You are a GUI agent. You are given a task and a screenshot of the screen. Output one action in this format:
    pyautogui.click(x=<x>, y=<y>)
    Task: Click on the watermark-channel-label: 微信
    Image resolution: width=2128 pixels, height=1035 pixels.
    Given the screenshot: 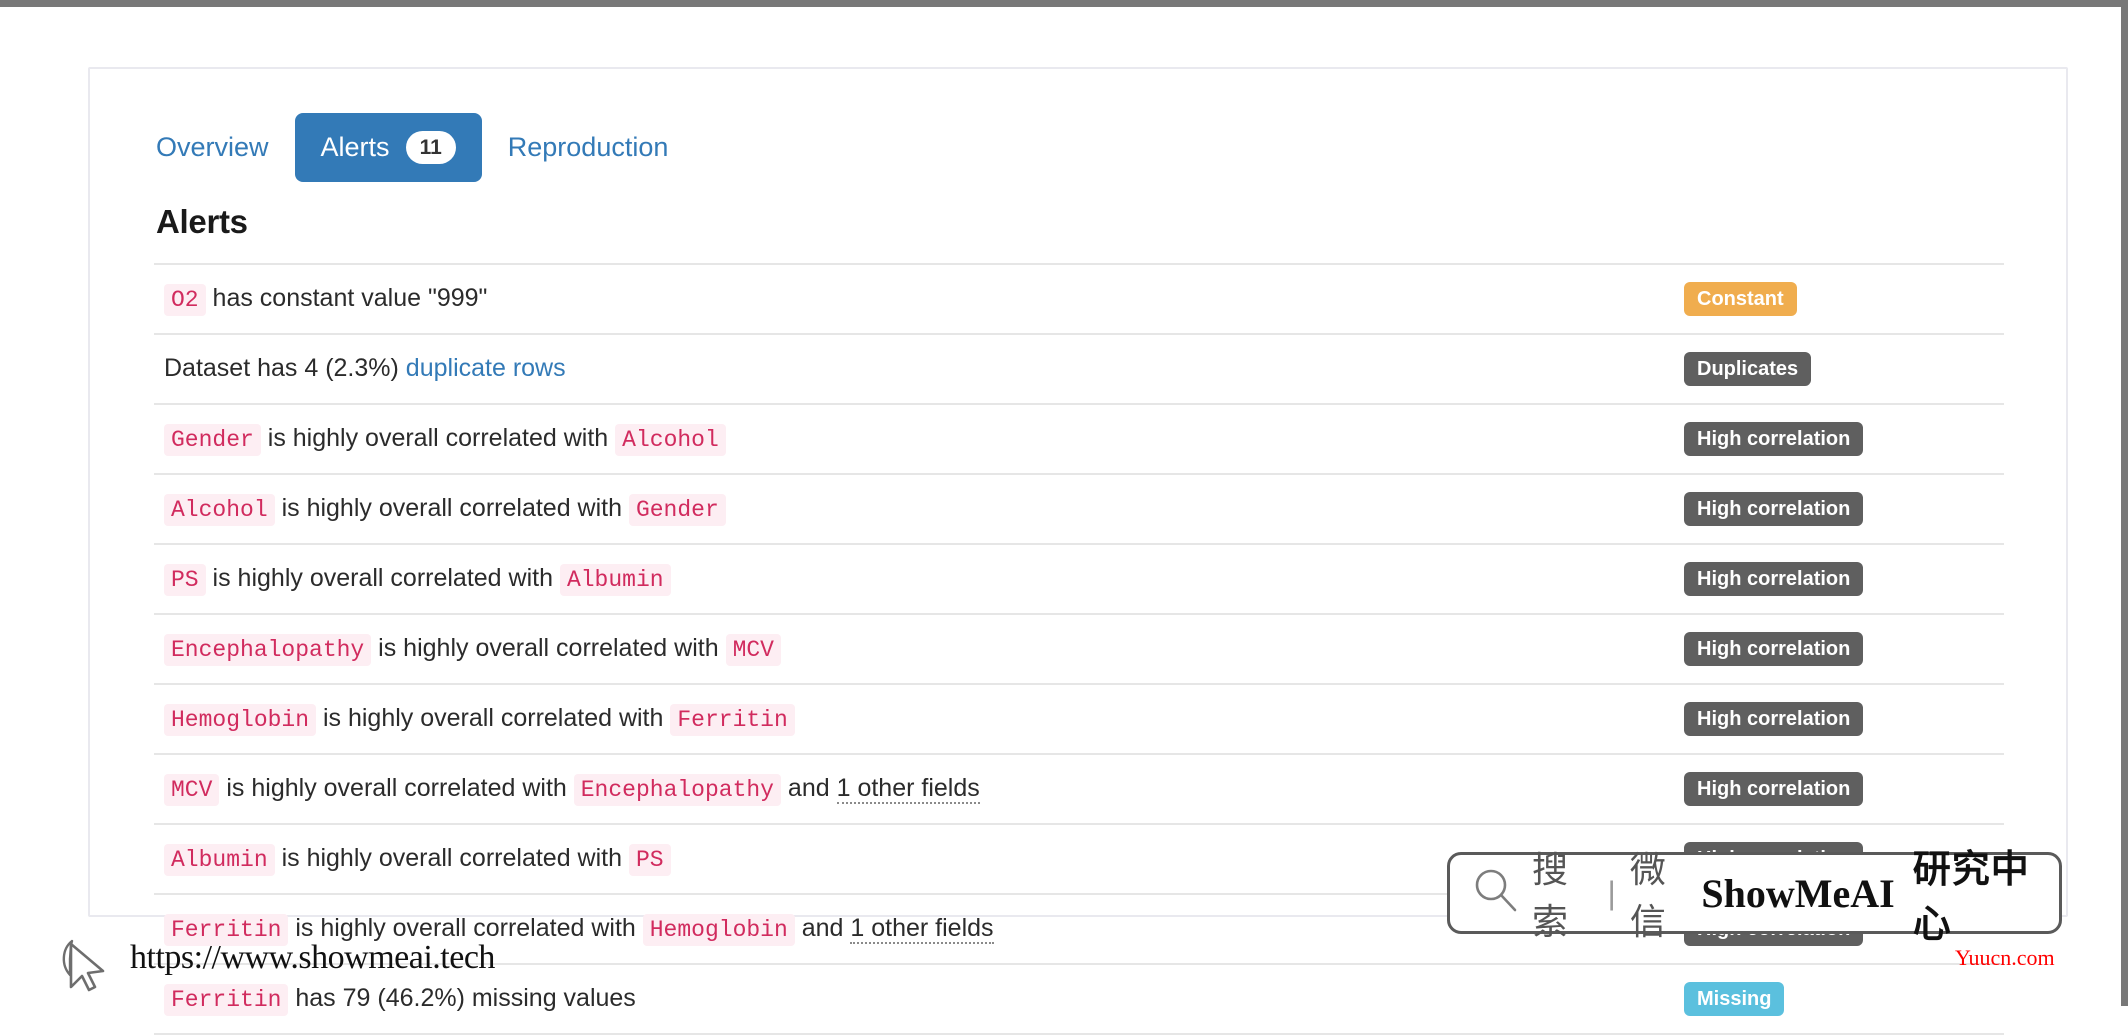 What is the action you would take?
    pyautogui.click(x=1648, y=896)
    